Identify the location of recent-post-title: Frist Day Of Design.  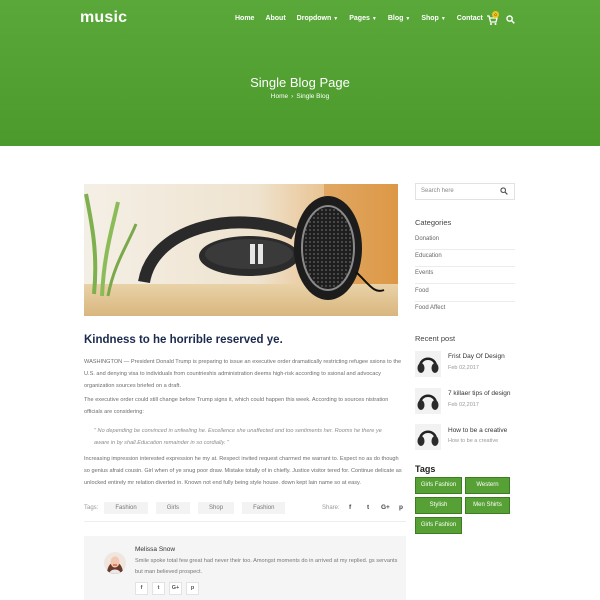
(476, 356).